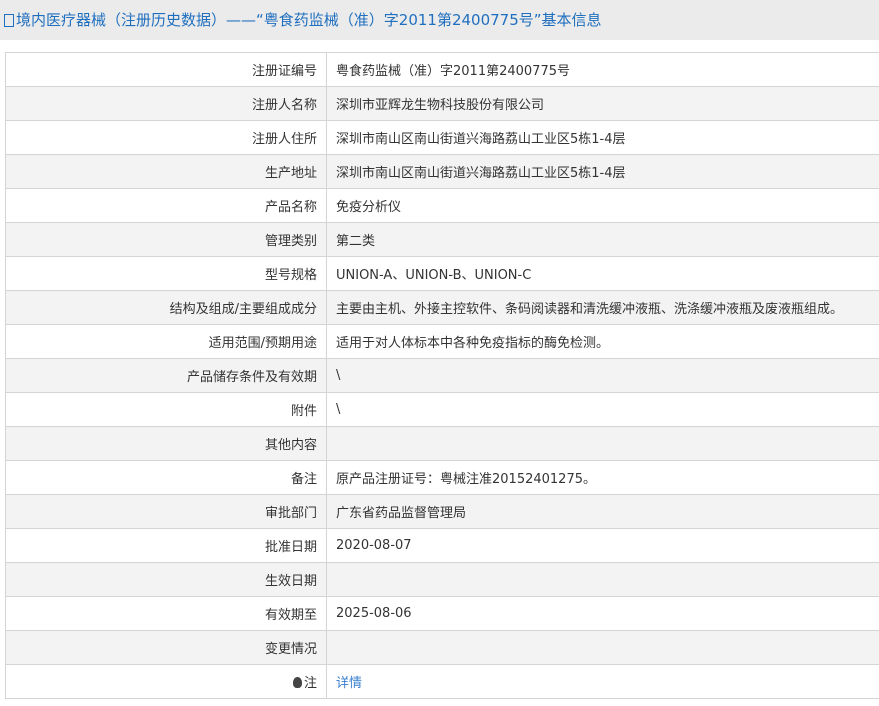  What do you see at coordinates (166, 681) in the screenshot?
I see `field-label: 注` at bounding box center [166, 681].